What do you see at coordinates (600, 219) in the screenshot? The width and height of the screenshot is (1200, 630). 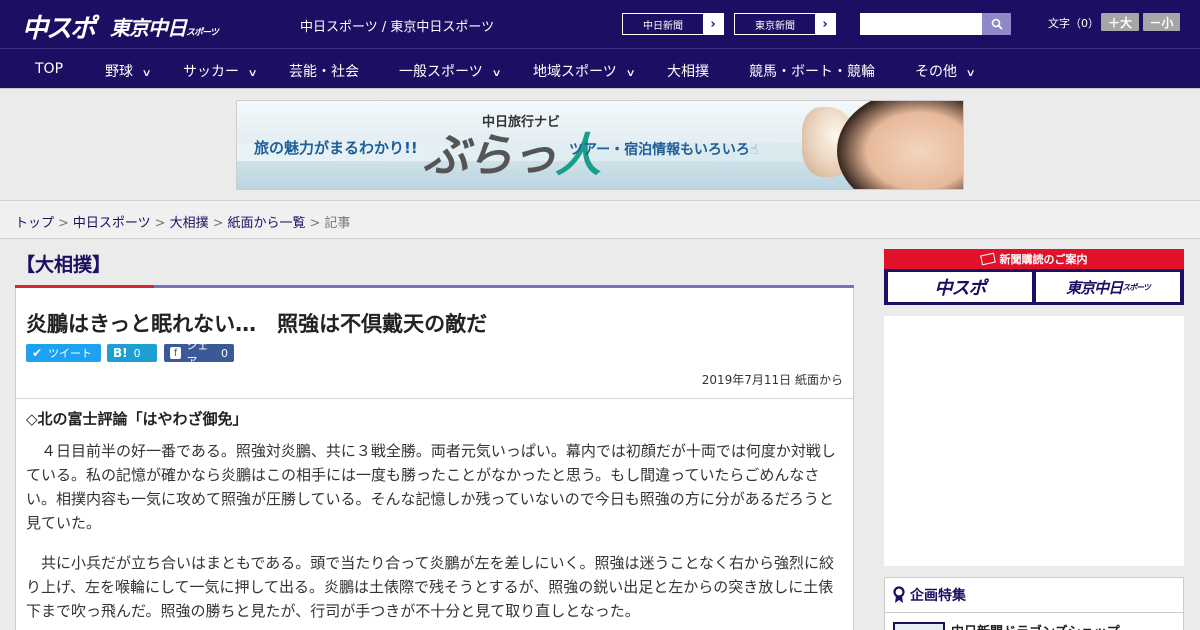 I see `breadcrumb-bar: トップ > 中日スポーツ > 大相撲 > 紙面から一覧 > 記事` at bounding box center [600, 219].